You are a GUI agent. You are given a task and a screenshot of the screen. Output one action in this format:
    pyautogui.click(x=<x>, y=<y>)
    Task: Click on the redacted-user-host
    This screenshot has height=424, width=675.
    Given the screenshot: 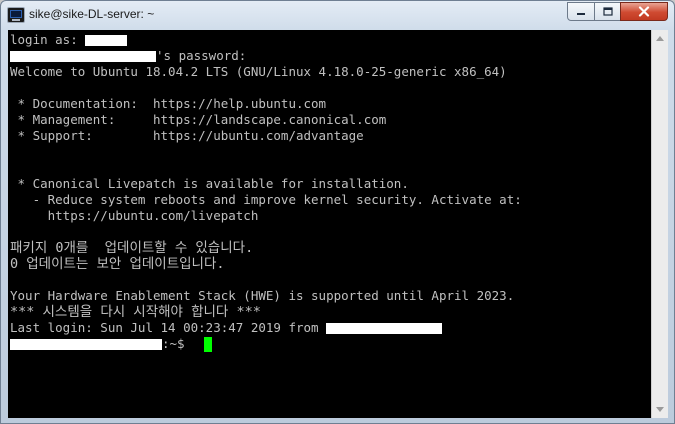 What is the action you would take?
    pyautogui.click(x=83, y=56)
    